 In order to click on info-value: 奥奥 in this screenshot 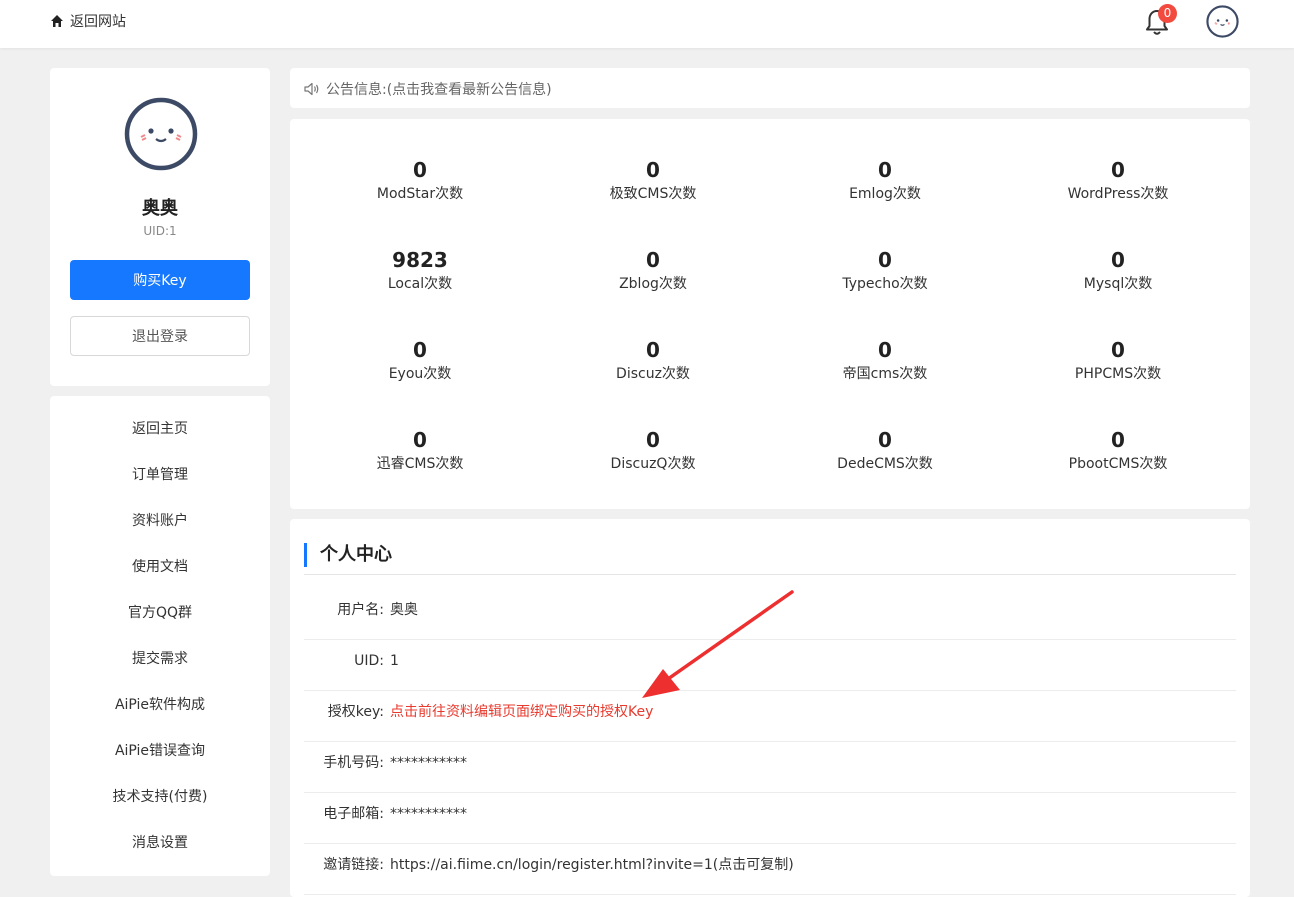, I will do `click(404, 610)`.